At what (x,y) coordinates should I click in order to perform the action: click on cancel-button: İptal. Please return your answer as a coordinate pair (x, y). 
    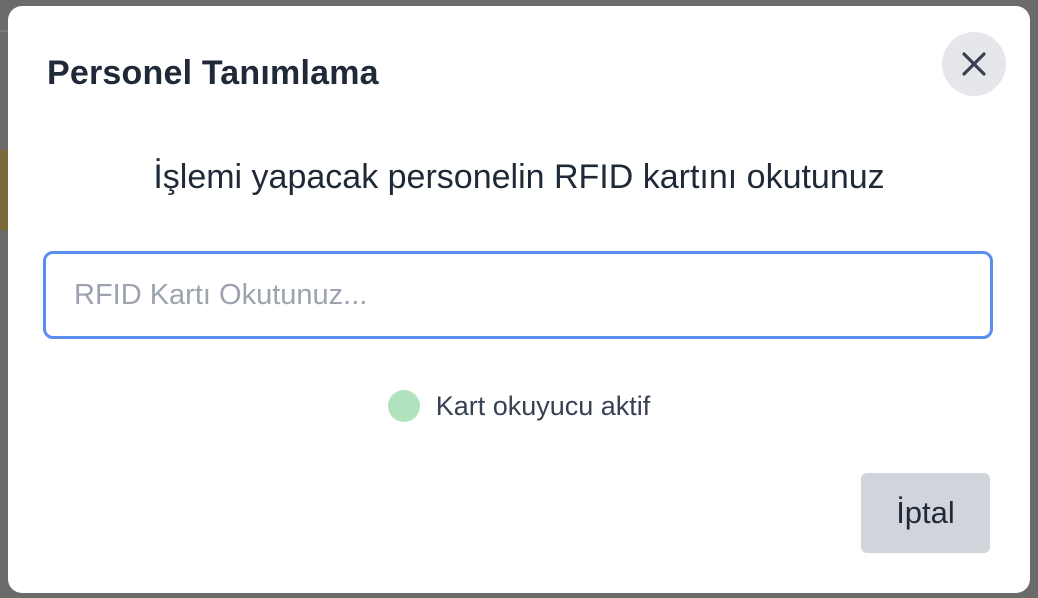
    Looking at the image, I should click on (925, 513).